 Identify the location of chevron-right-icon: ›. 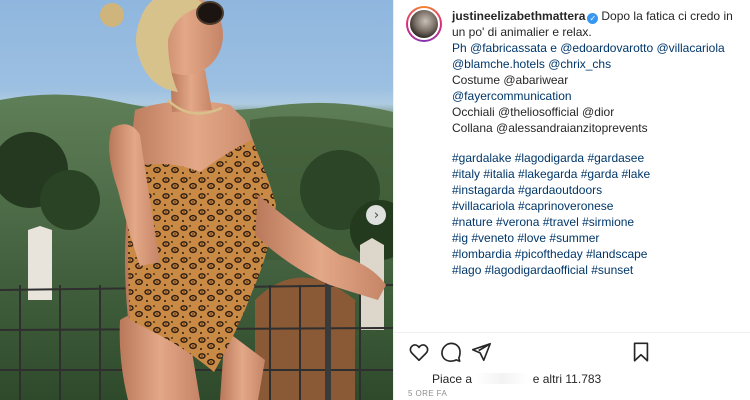
(376, 215).